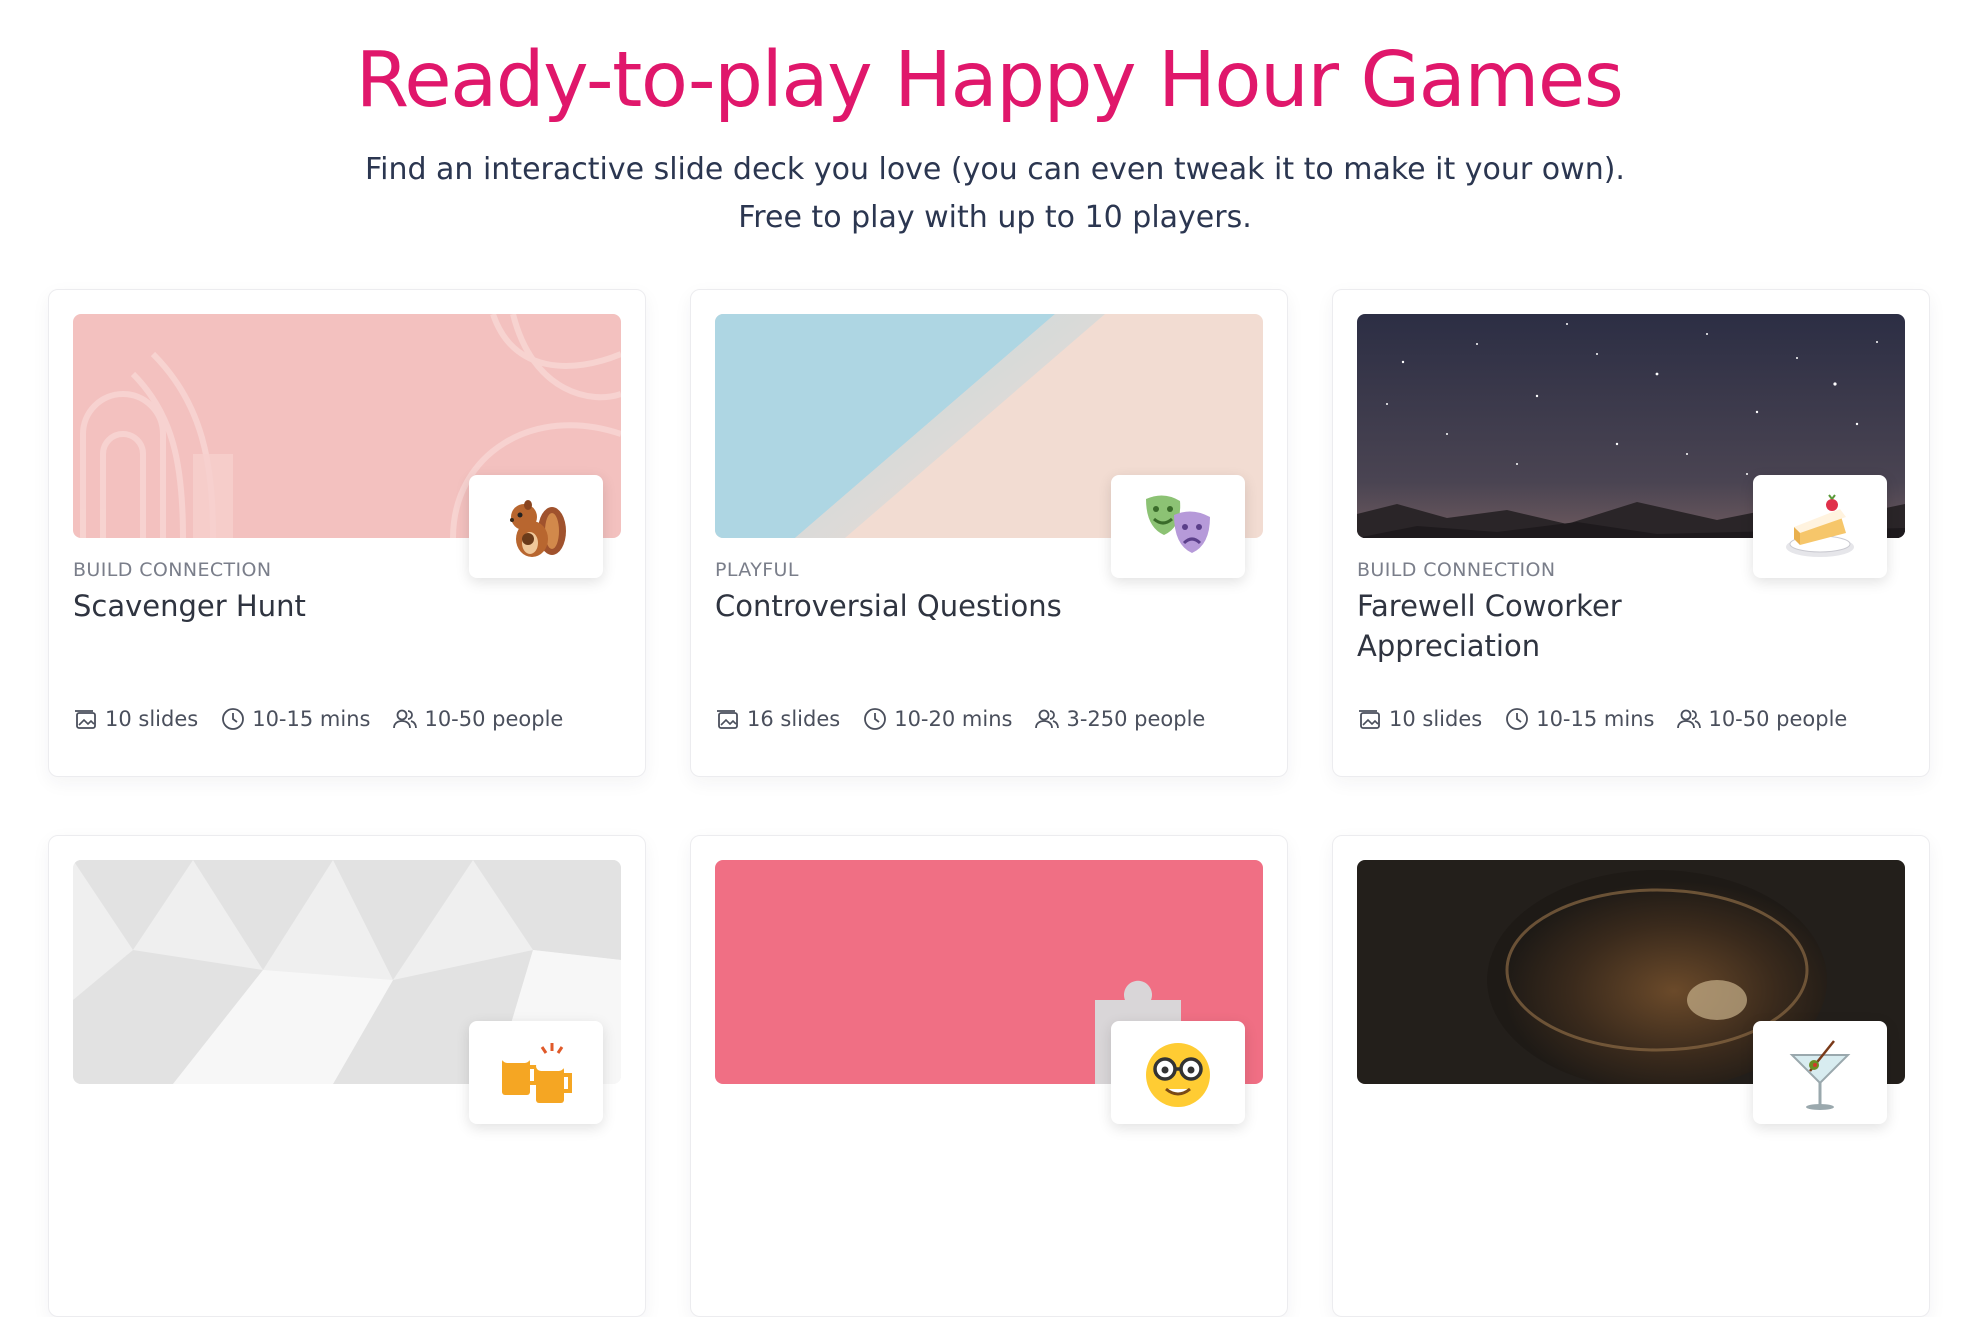  I want to click on card-meta: 16 slides 10-20 mins 3-250 people, so click(960, 719).